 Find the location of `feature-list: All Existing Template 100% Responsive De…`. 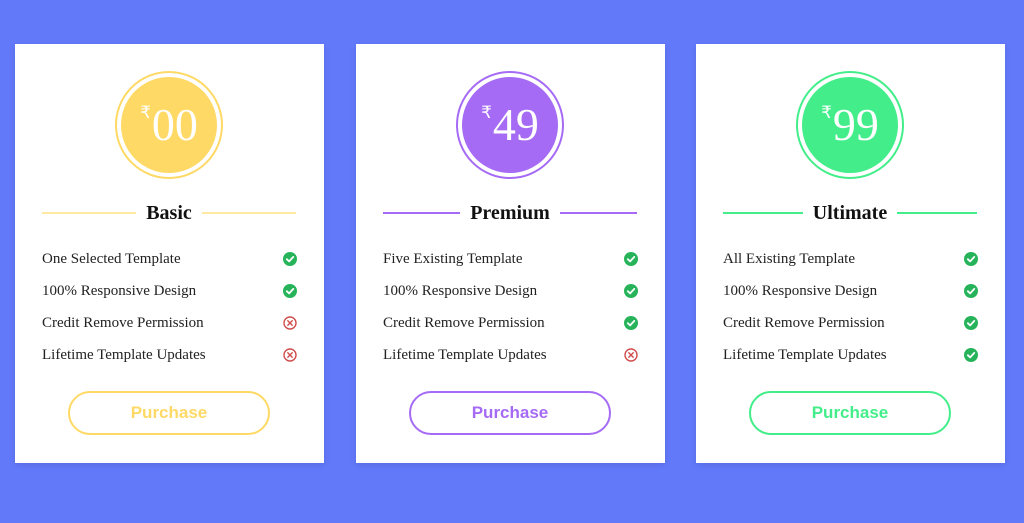

feature-list: All Existing Template 100% Responsive De… is located at coordinates (850, 307).